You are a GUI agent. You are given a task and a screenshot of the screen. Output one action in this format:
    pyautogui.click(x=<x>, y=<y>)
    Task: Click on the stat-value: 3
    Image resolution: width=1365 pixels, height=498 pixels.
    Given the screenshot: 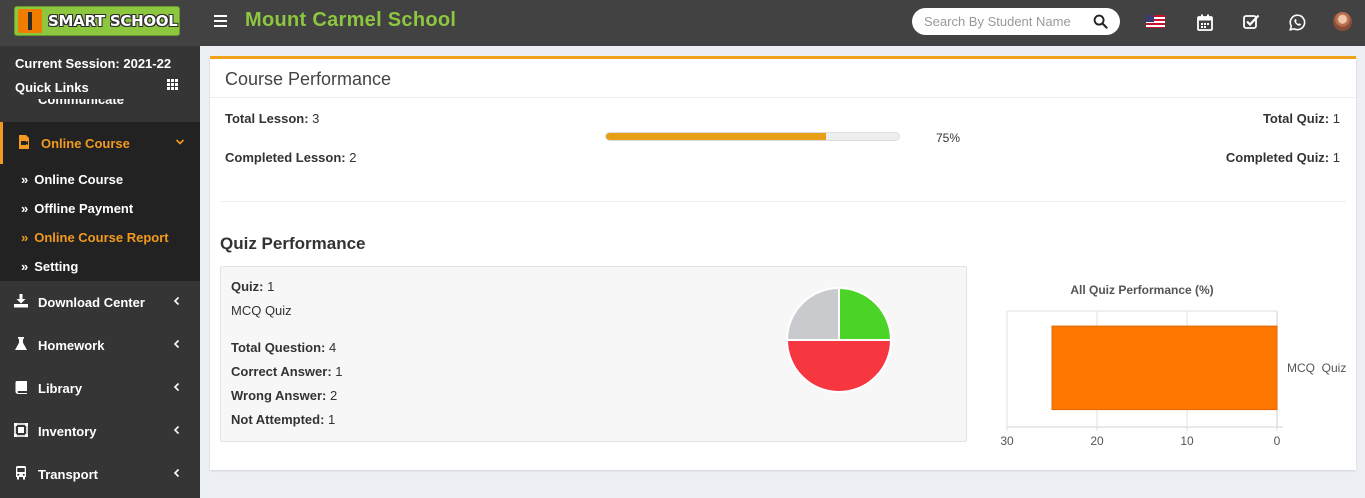 What is the action you would take?
    pyautogui.click(x=316, y=118)
    